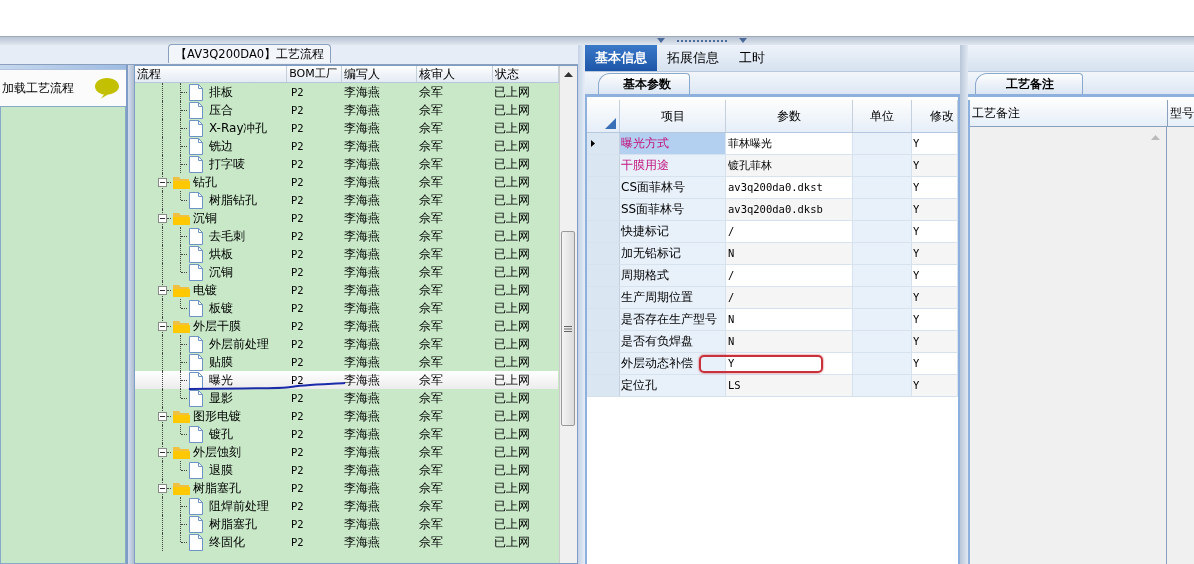 This screenshot has width=1194, height=564. Describe the element at coordinates (346, 398) in the screenshot. I see `tree-row: 显影 P2 李海燕 佘军 已上网` at that location.